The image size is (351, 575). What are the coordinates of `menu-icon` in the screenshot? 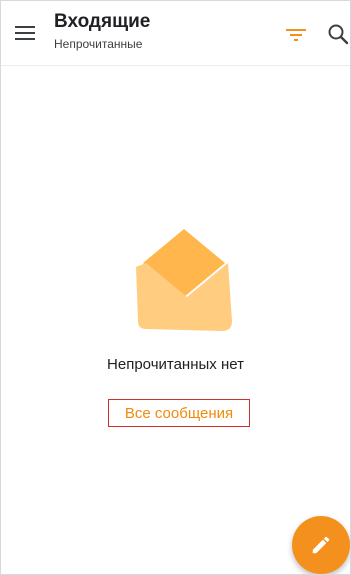 It's located at (25, 33).